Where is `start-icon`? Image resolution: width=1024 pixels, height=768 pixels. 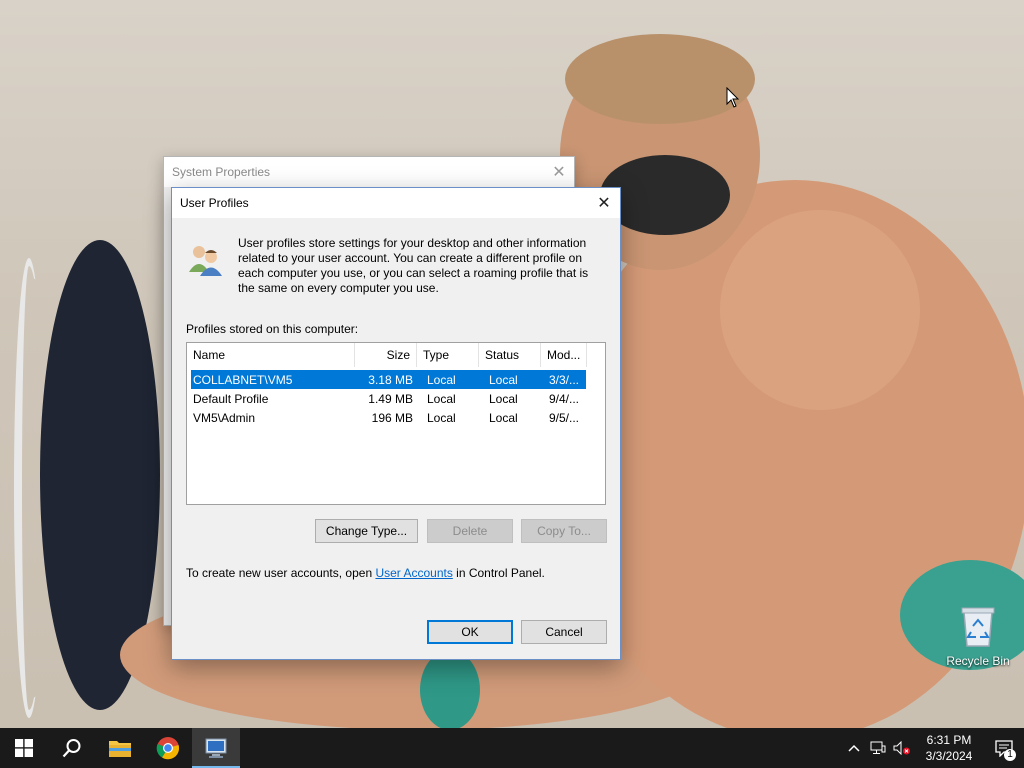
start-icon is located at coordinates (24, 748).